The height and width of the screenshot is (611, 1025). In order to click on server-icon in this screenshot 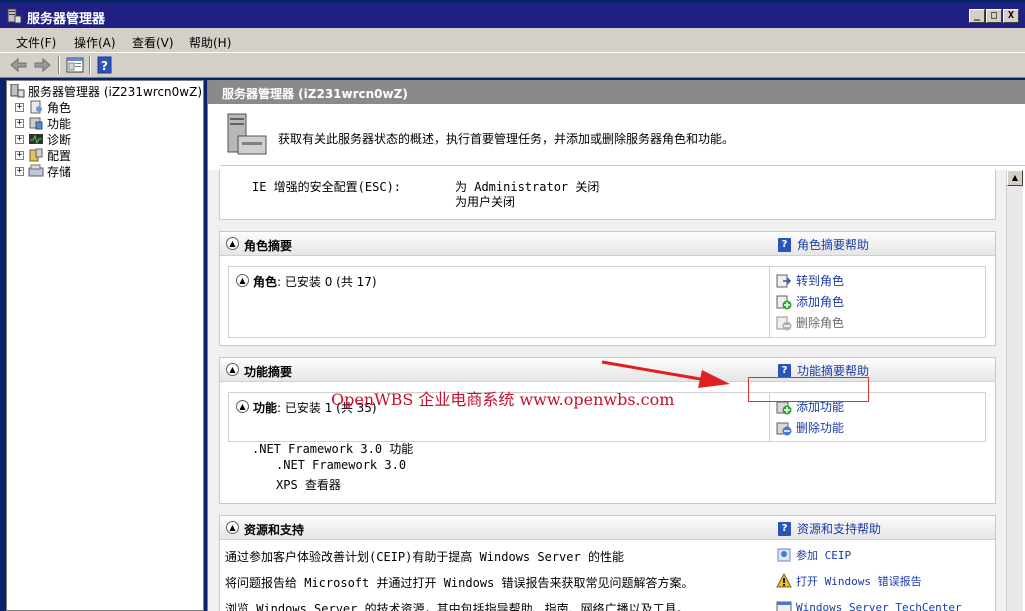, I will do `click(247, 134)`.